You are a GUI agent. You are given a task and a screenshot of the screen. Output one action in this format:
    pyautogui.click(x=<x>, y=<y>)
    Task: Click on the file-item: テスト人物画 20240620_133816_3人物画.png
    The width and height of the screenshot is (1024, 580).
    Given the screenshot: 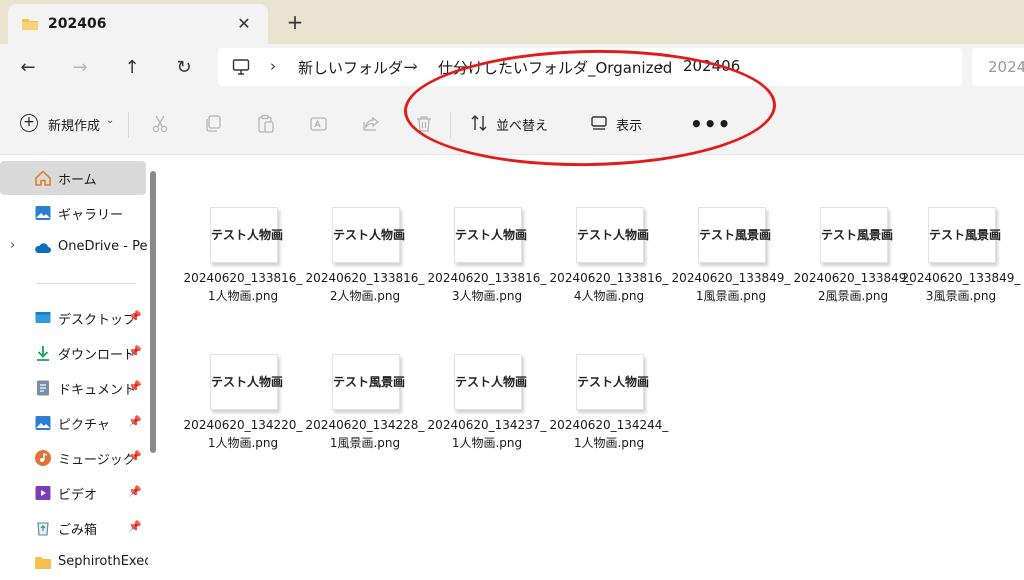 What is the action you would take?
    pyautogui.click(x=486, y=267)
    